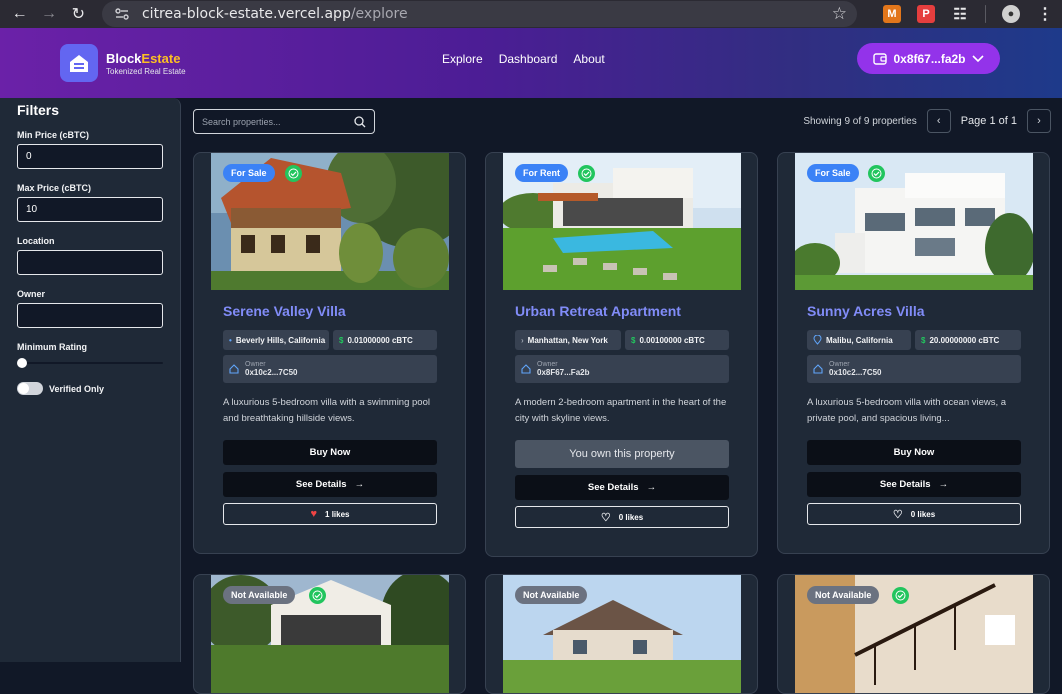 The width and height of the screenshot is (1062, 694). I want to click on rating-slider, so click(90, 363).